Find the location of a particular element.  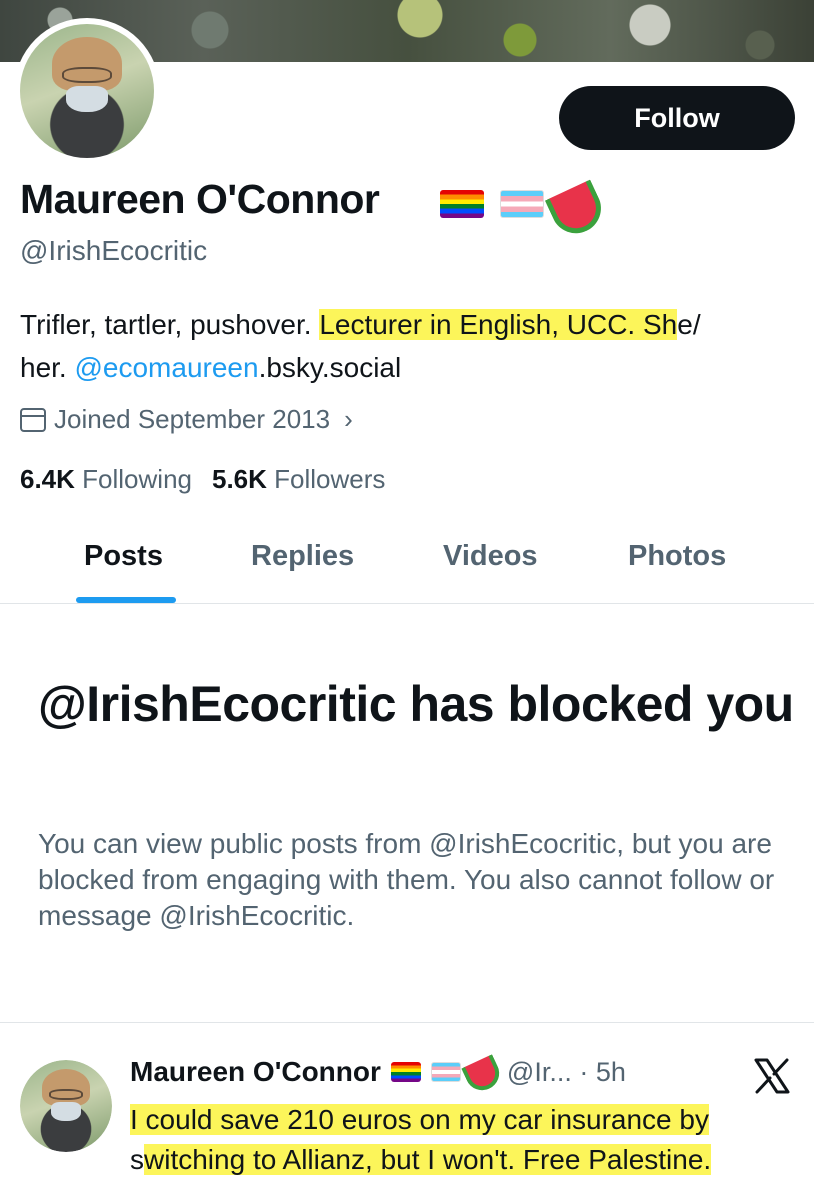

followers-link: 5.6K Followers is located at coordinates (298, 479).